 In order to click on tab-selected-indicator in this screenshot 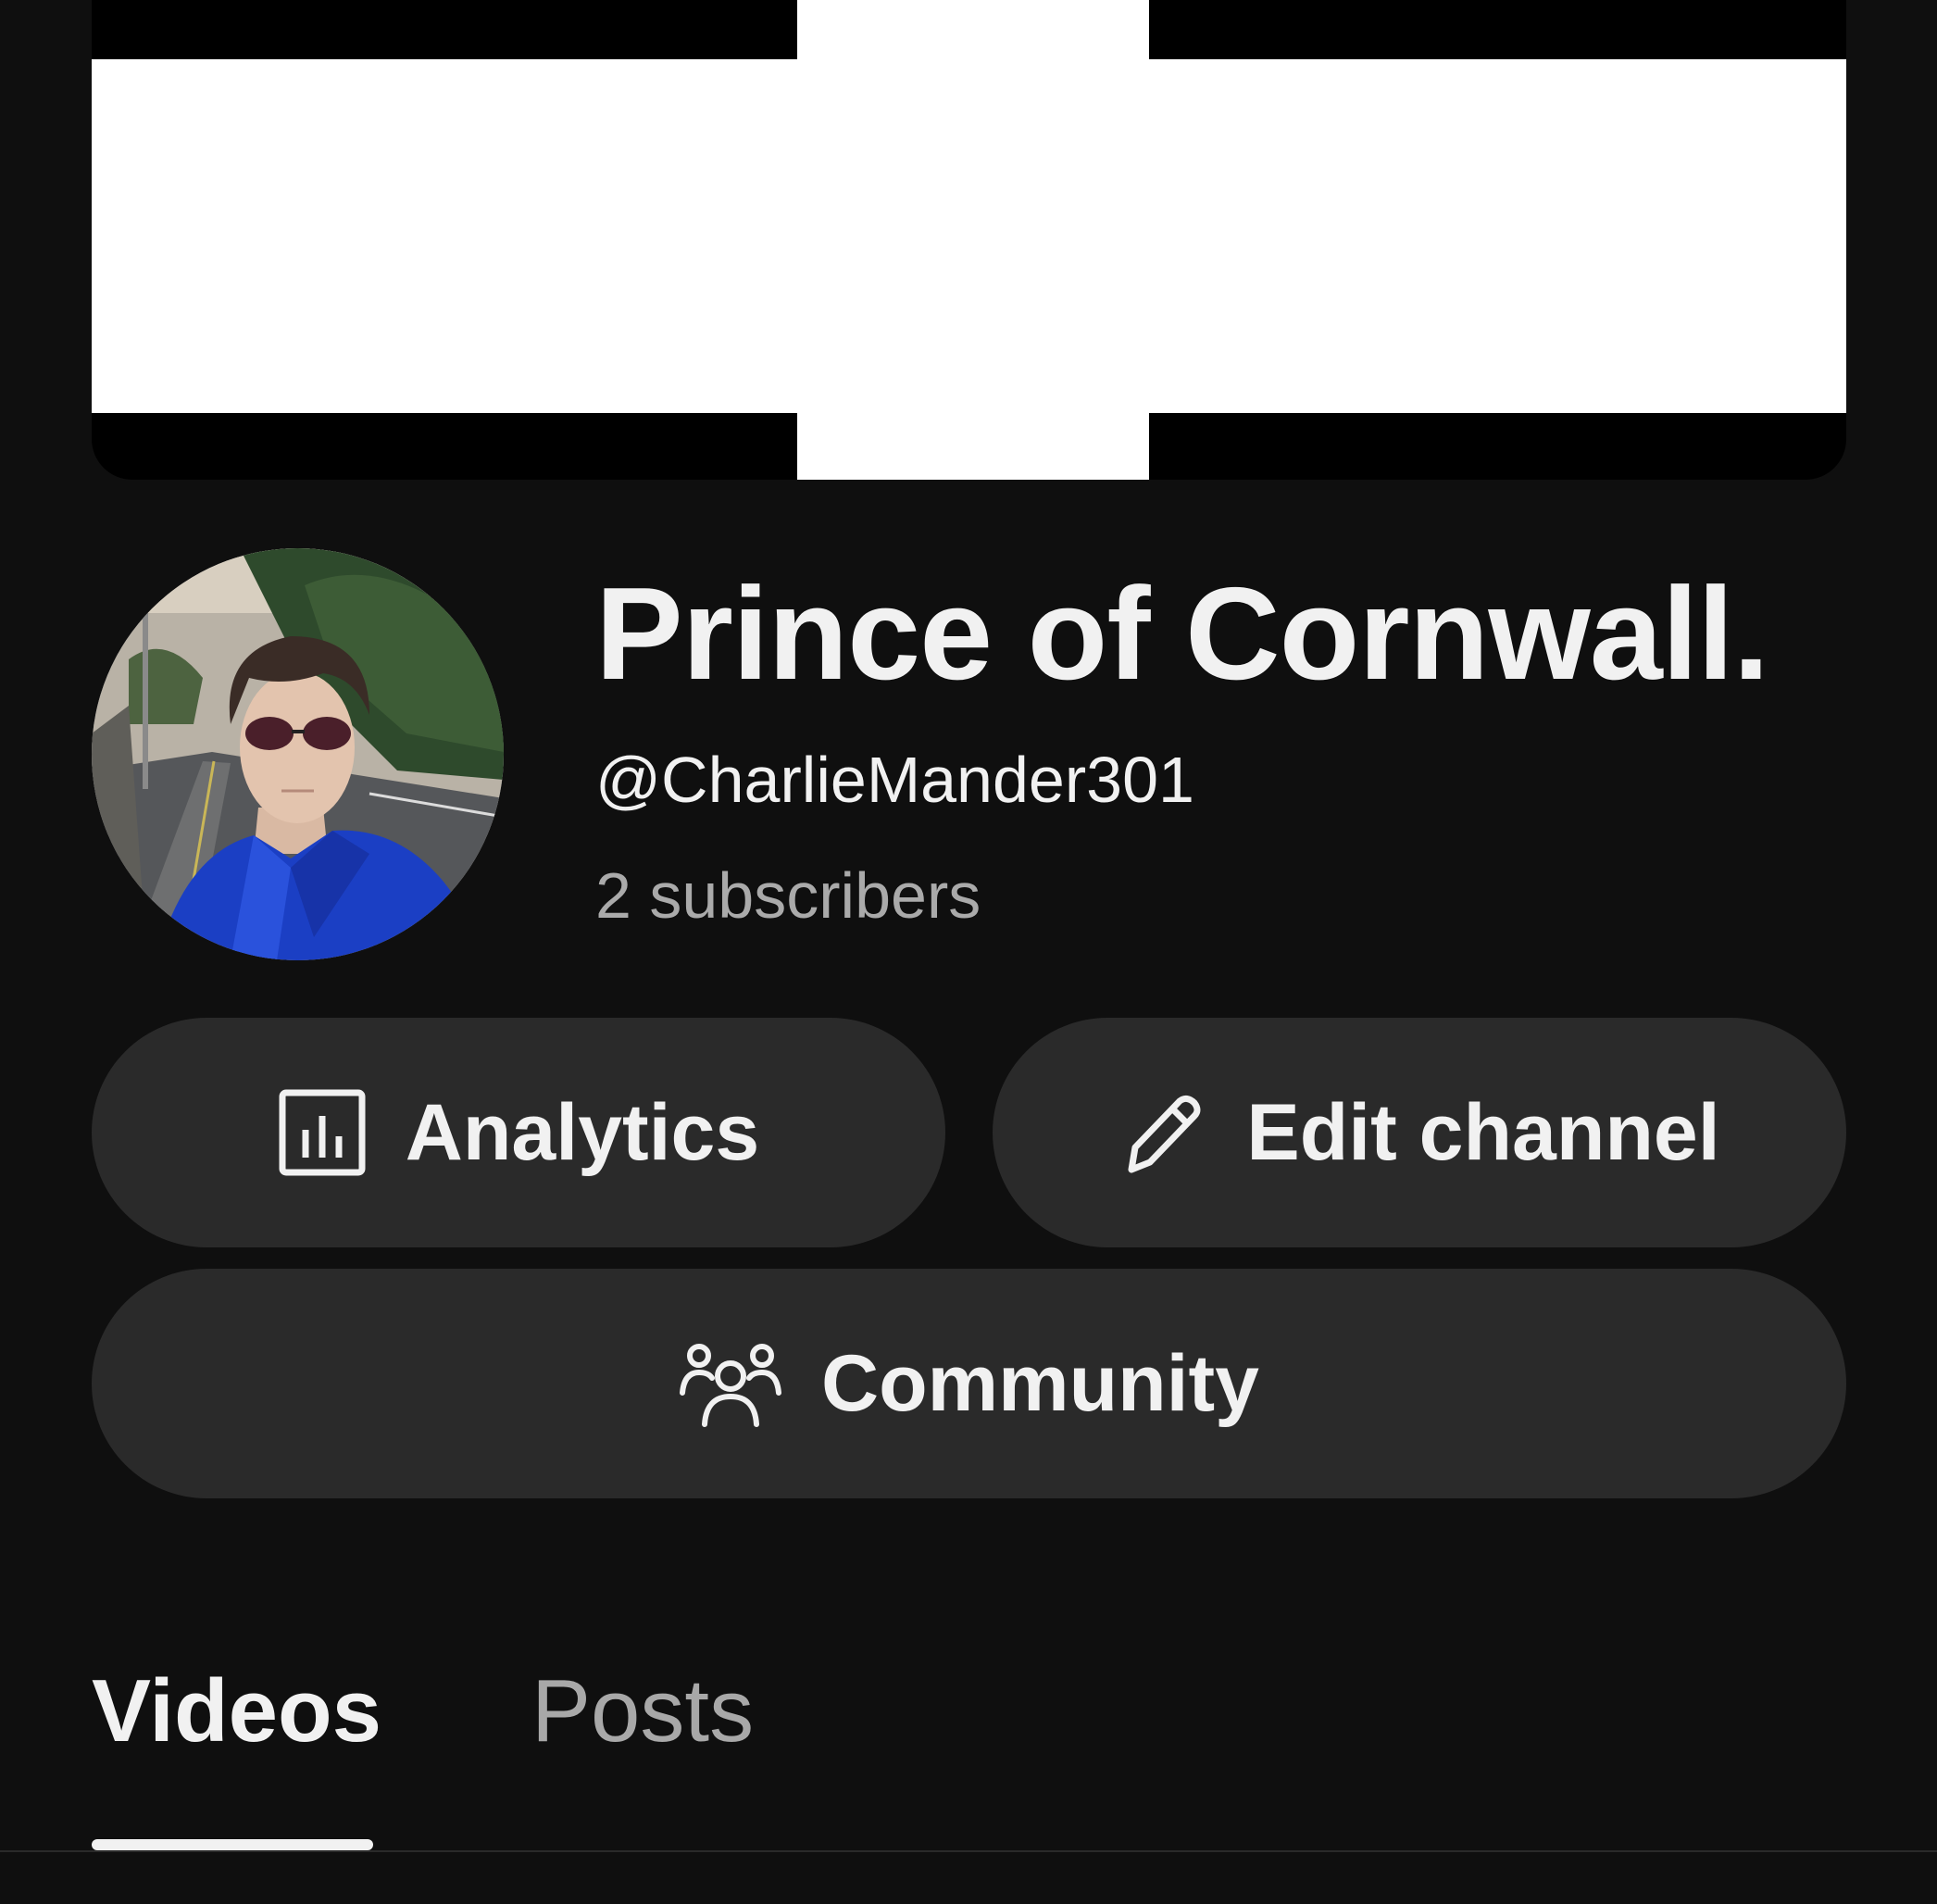, I will do `click(232, 1844)`.